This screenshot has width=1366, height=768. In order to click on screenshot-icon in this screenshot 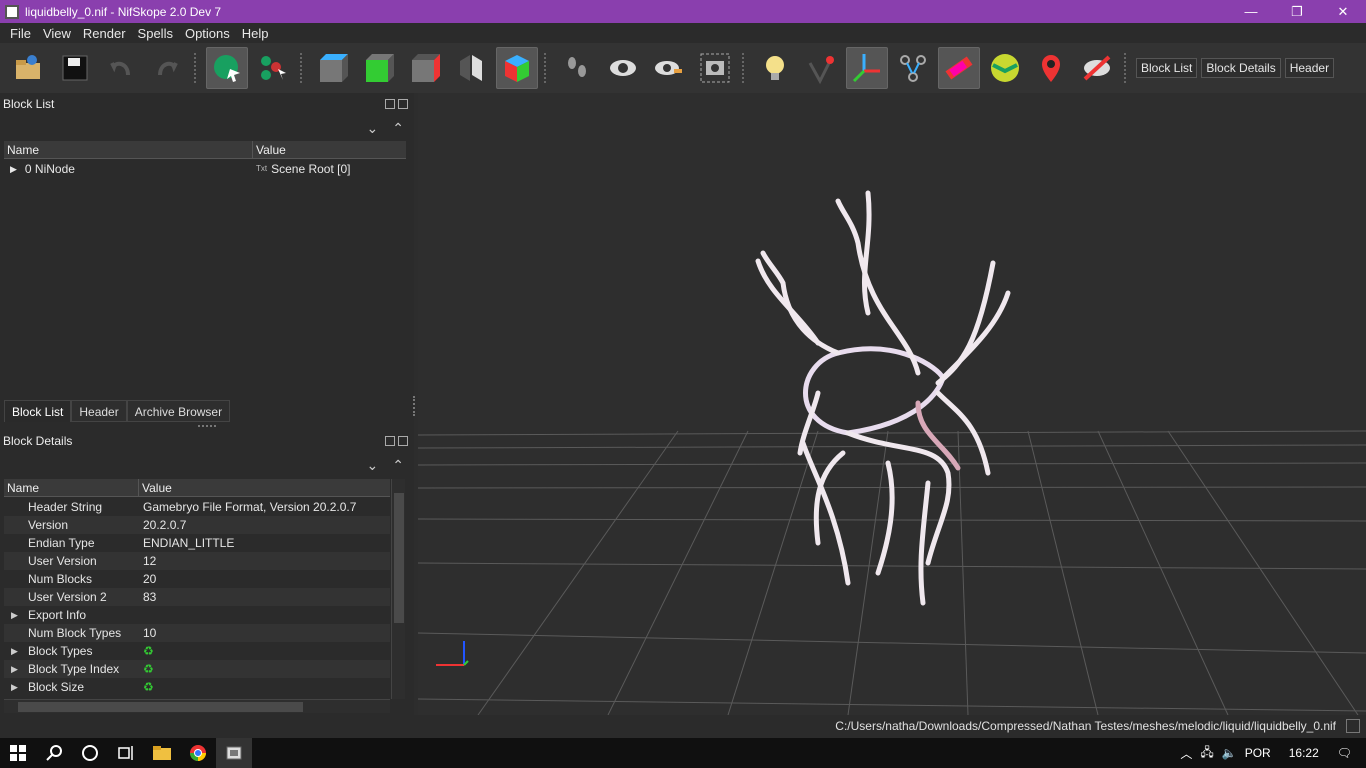, I will do `click(715, 68)`.